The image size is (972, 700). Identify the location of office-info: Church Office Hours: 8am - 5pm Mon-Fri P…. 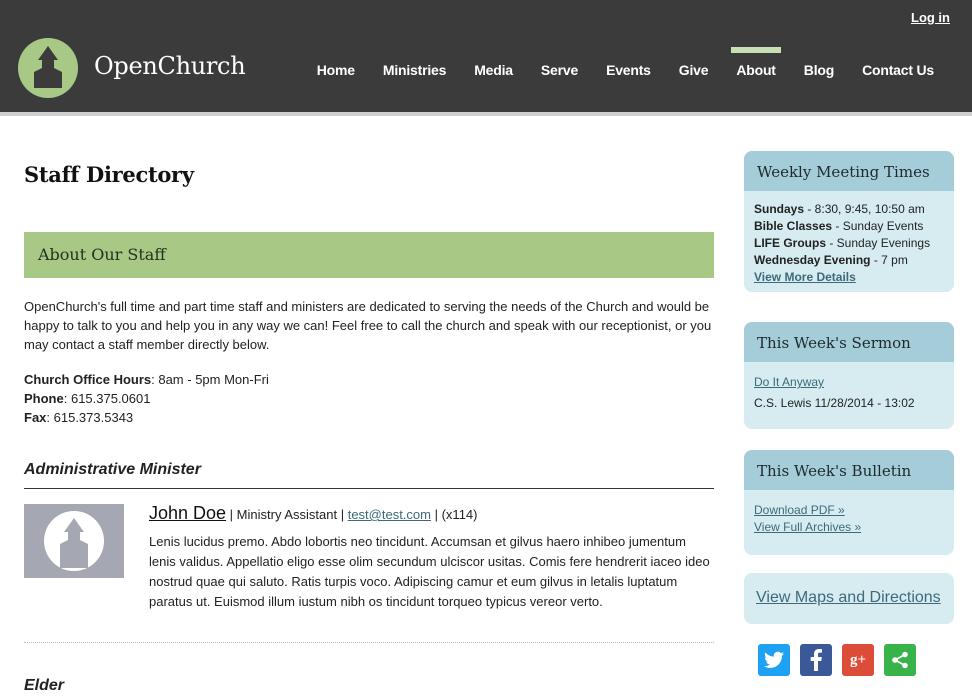
(146, 398).